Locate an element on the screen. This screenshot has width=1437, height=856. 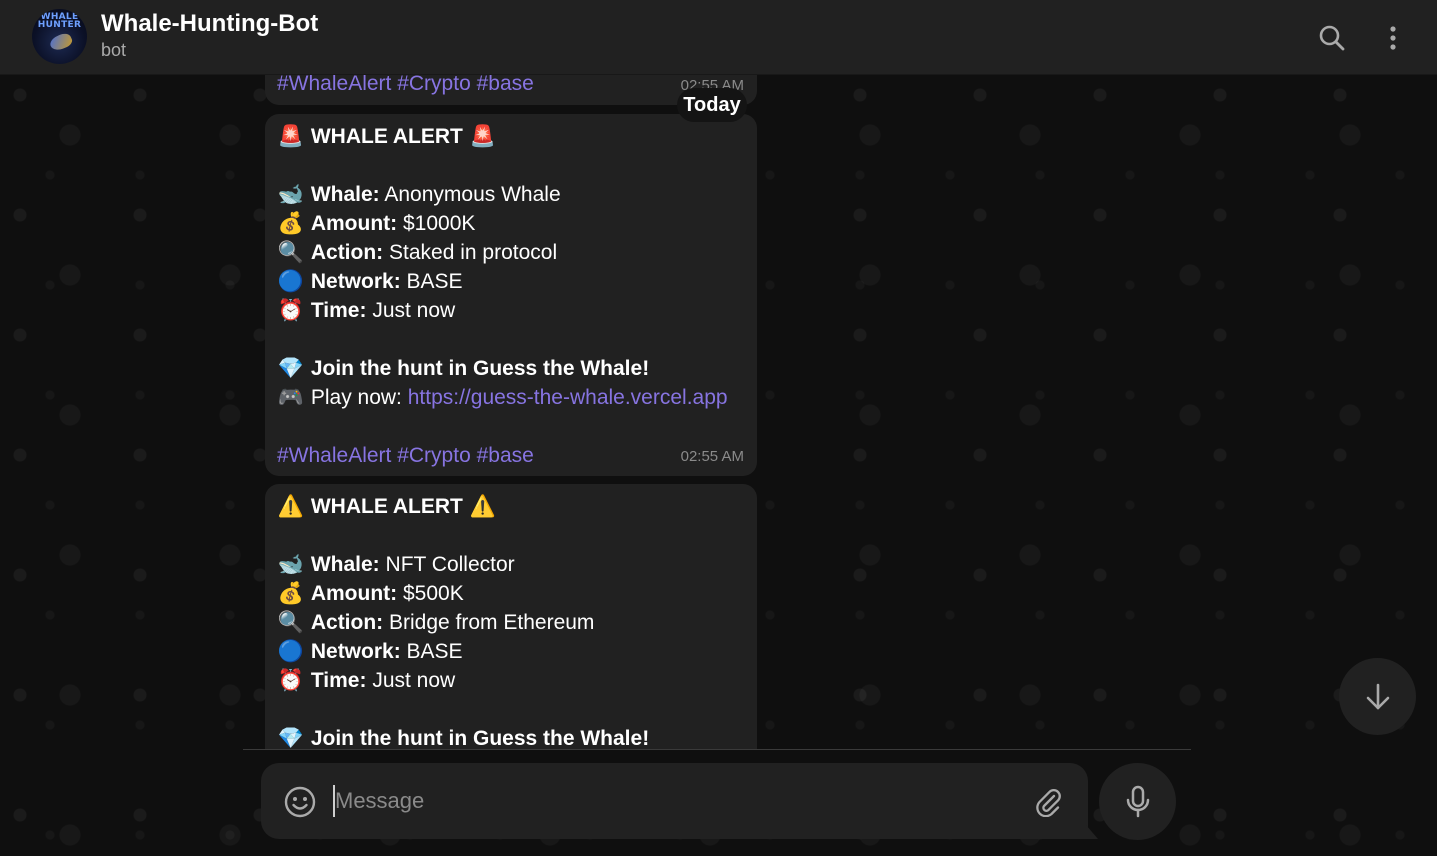
search-button is located at coordinates (1332, 38).